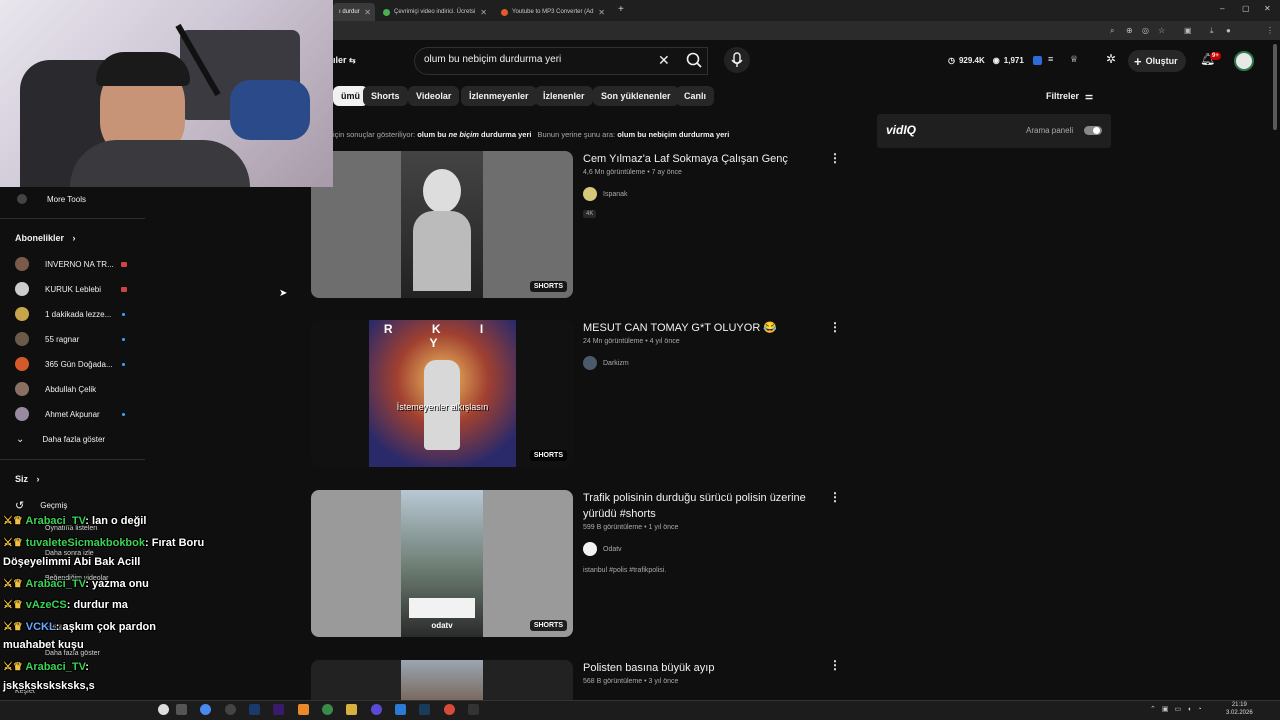  I want to click on profile-icon: ●, so click(1228, 30).